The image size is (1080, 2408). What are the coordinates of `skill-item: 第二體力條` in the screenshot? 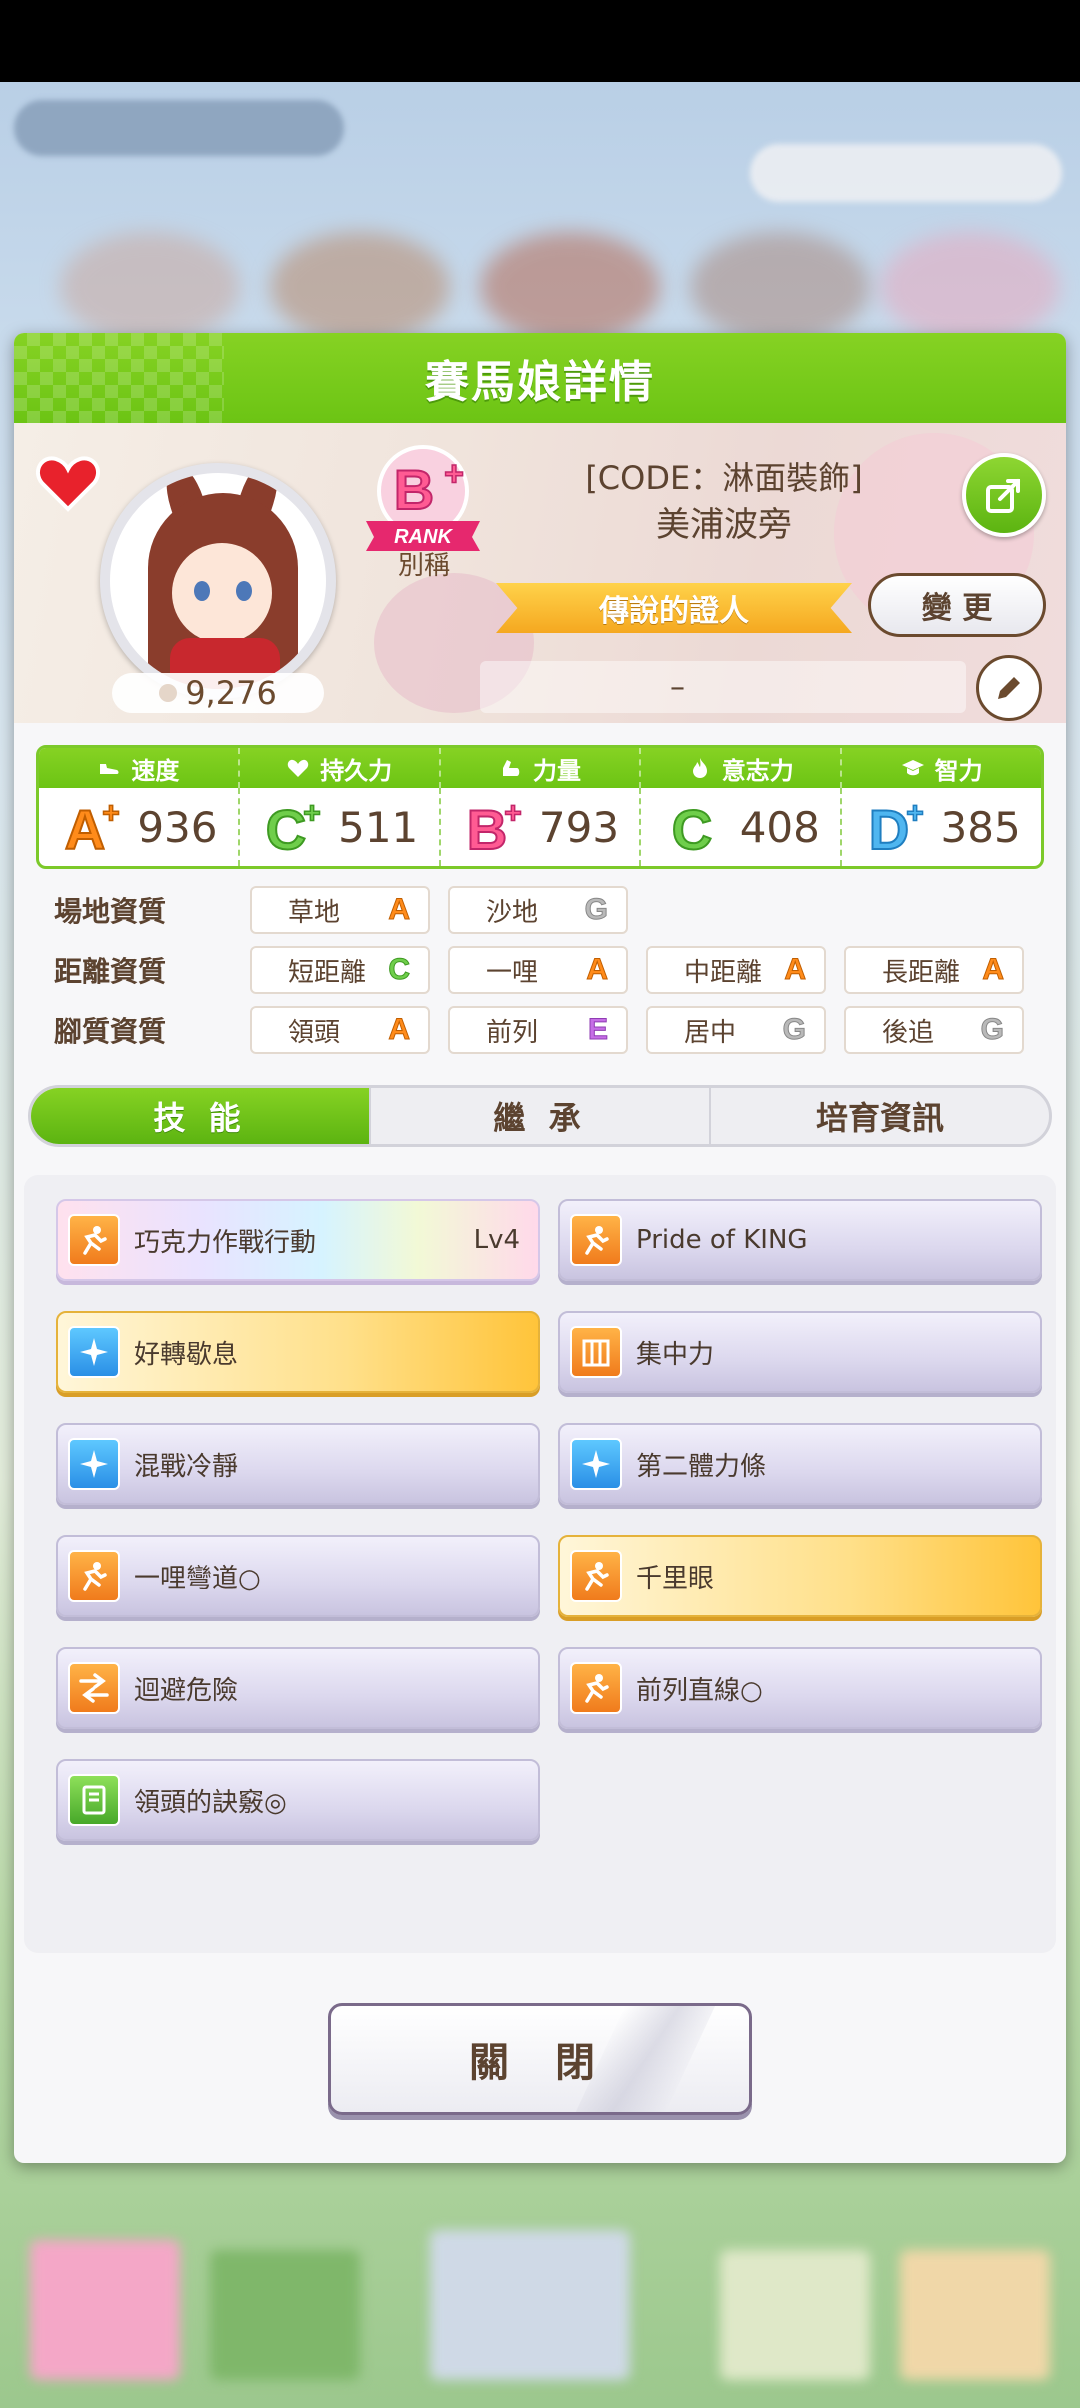 It's located at (800, 1464).